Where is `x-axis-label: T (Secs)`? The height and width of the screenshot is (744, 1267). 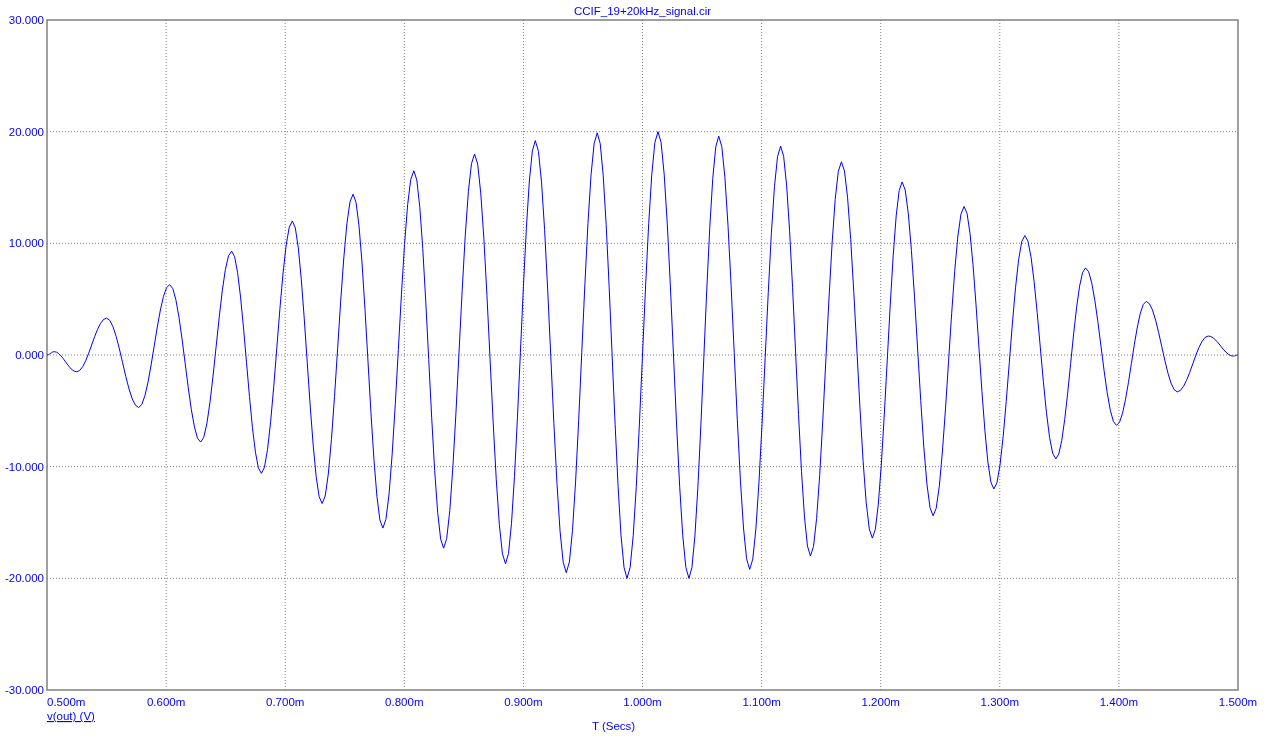
x-axis-label: T (Secs) is located at coordinates (613, 726).